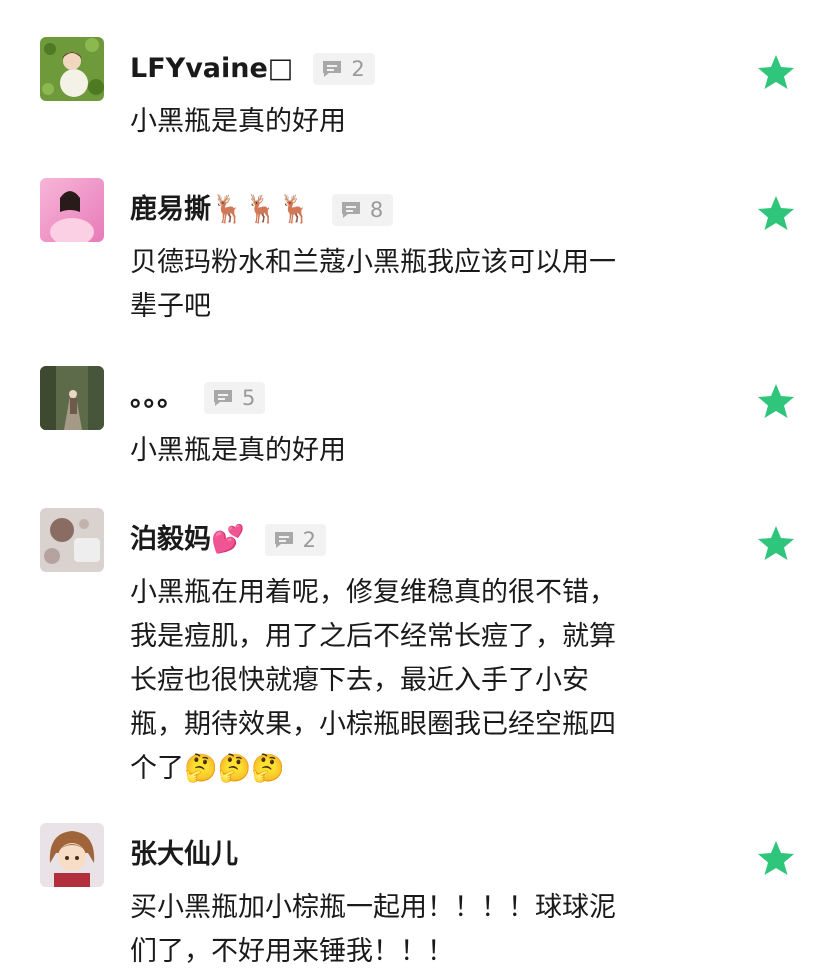  Describe the element at coordinates (207, 768) in the screenshot. I see `comment-line: 个了🤔🤔🤔` at that location.